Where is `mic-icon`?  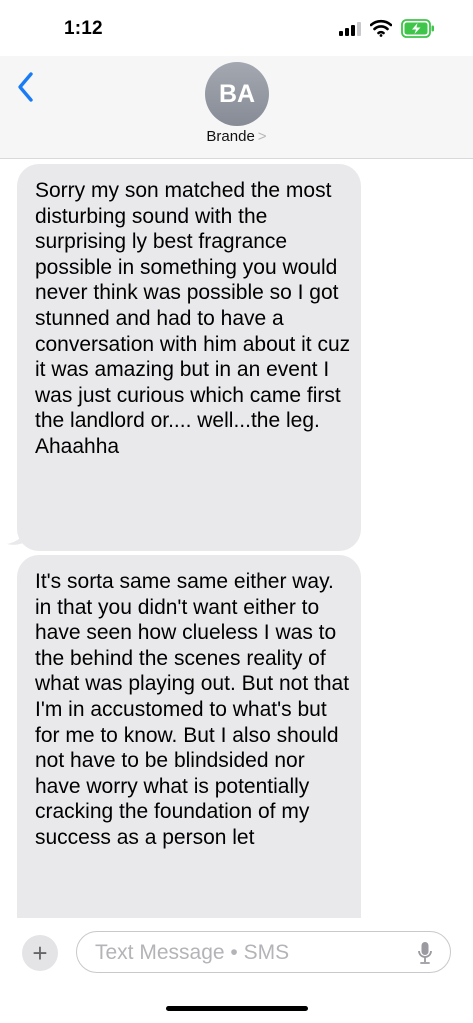
mic-icon is located at coordinates (425, 953).